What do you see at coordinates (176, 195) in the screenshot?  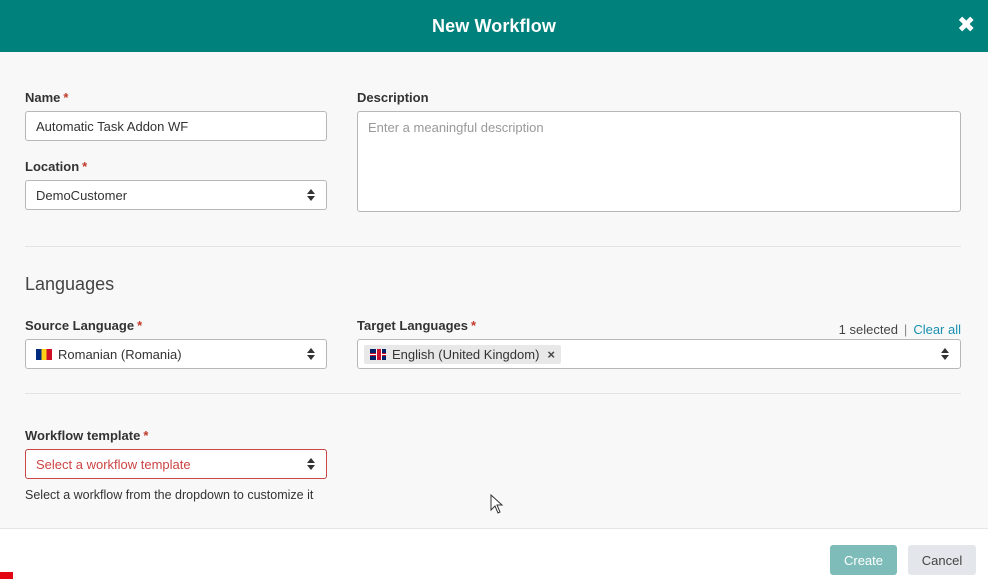 I see `location-select: DemoCustomer` at bounding box center [176, 195].